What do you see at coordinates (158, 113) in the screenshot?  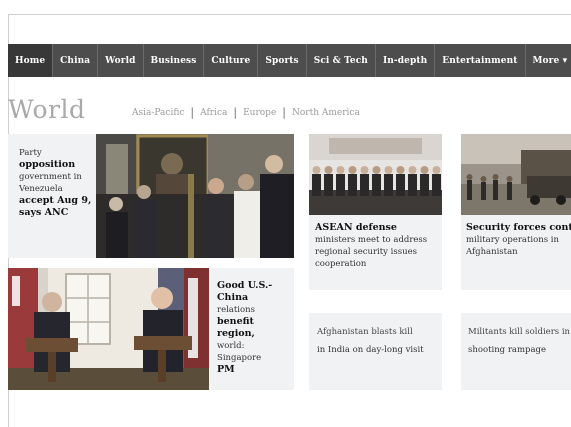 I see `subnav-item-asia-pacific: Asia-Pacific` at bounding box center [158, 113].